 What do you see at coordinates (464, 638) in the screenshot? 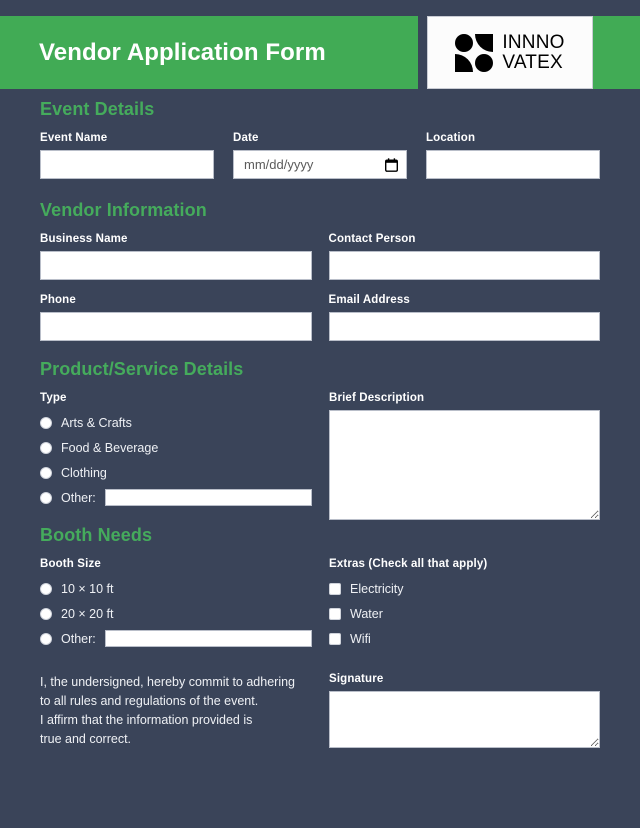
I see `checkbox-option-wifi: Wifi` at bounding box center [464, 638].